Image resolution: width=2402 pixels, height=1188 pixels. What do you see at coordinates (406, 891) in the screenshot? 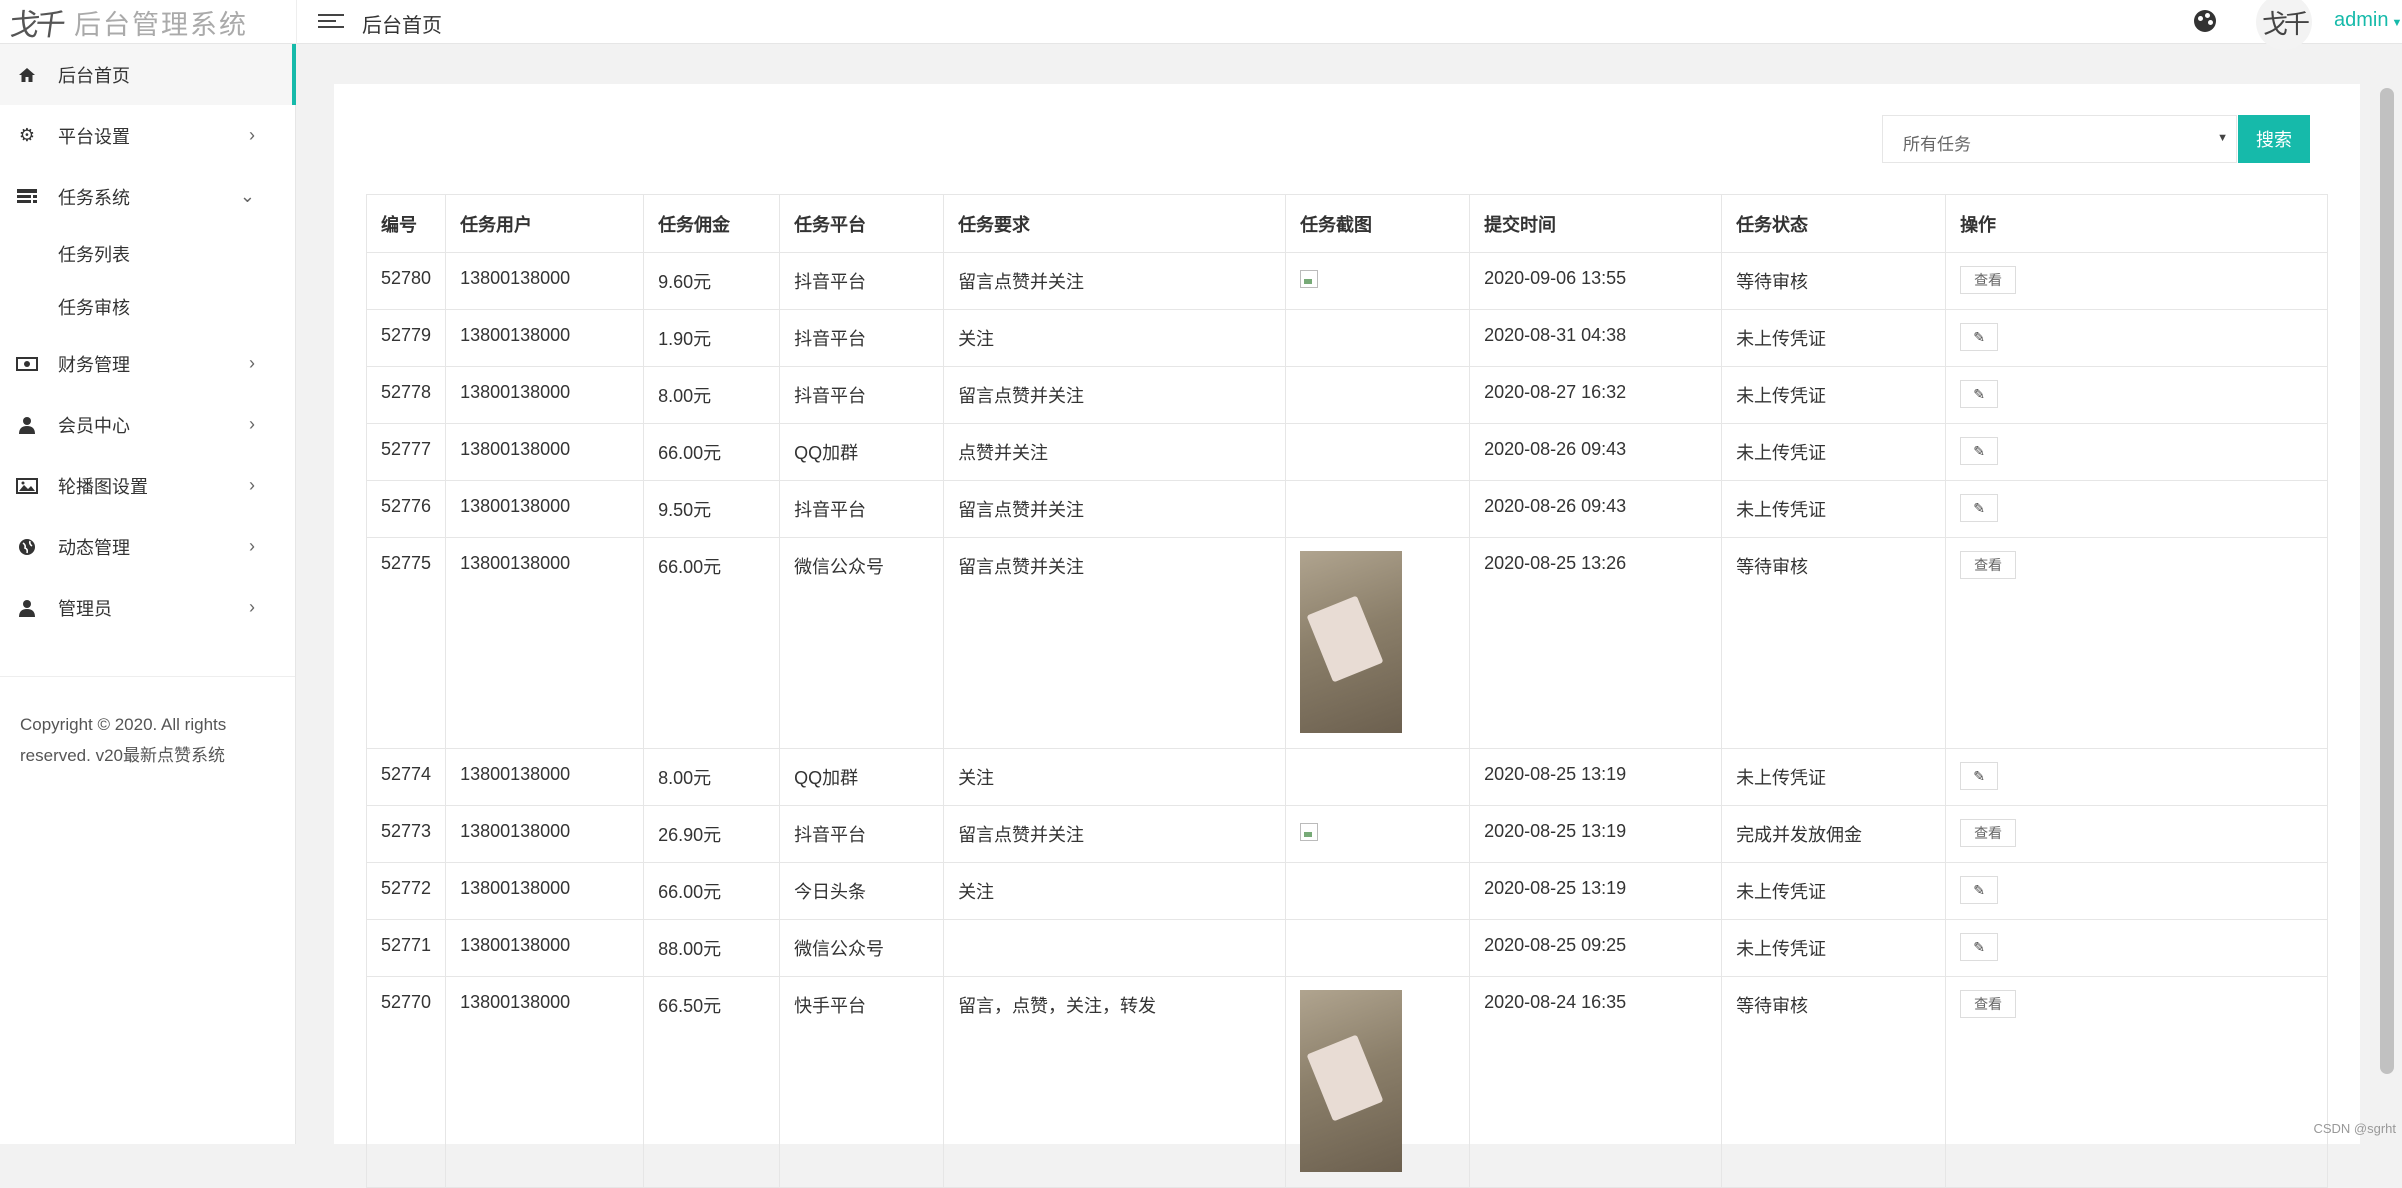
I see `table-cell-id: 52772` at bounding box center [406, 891].